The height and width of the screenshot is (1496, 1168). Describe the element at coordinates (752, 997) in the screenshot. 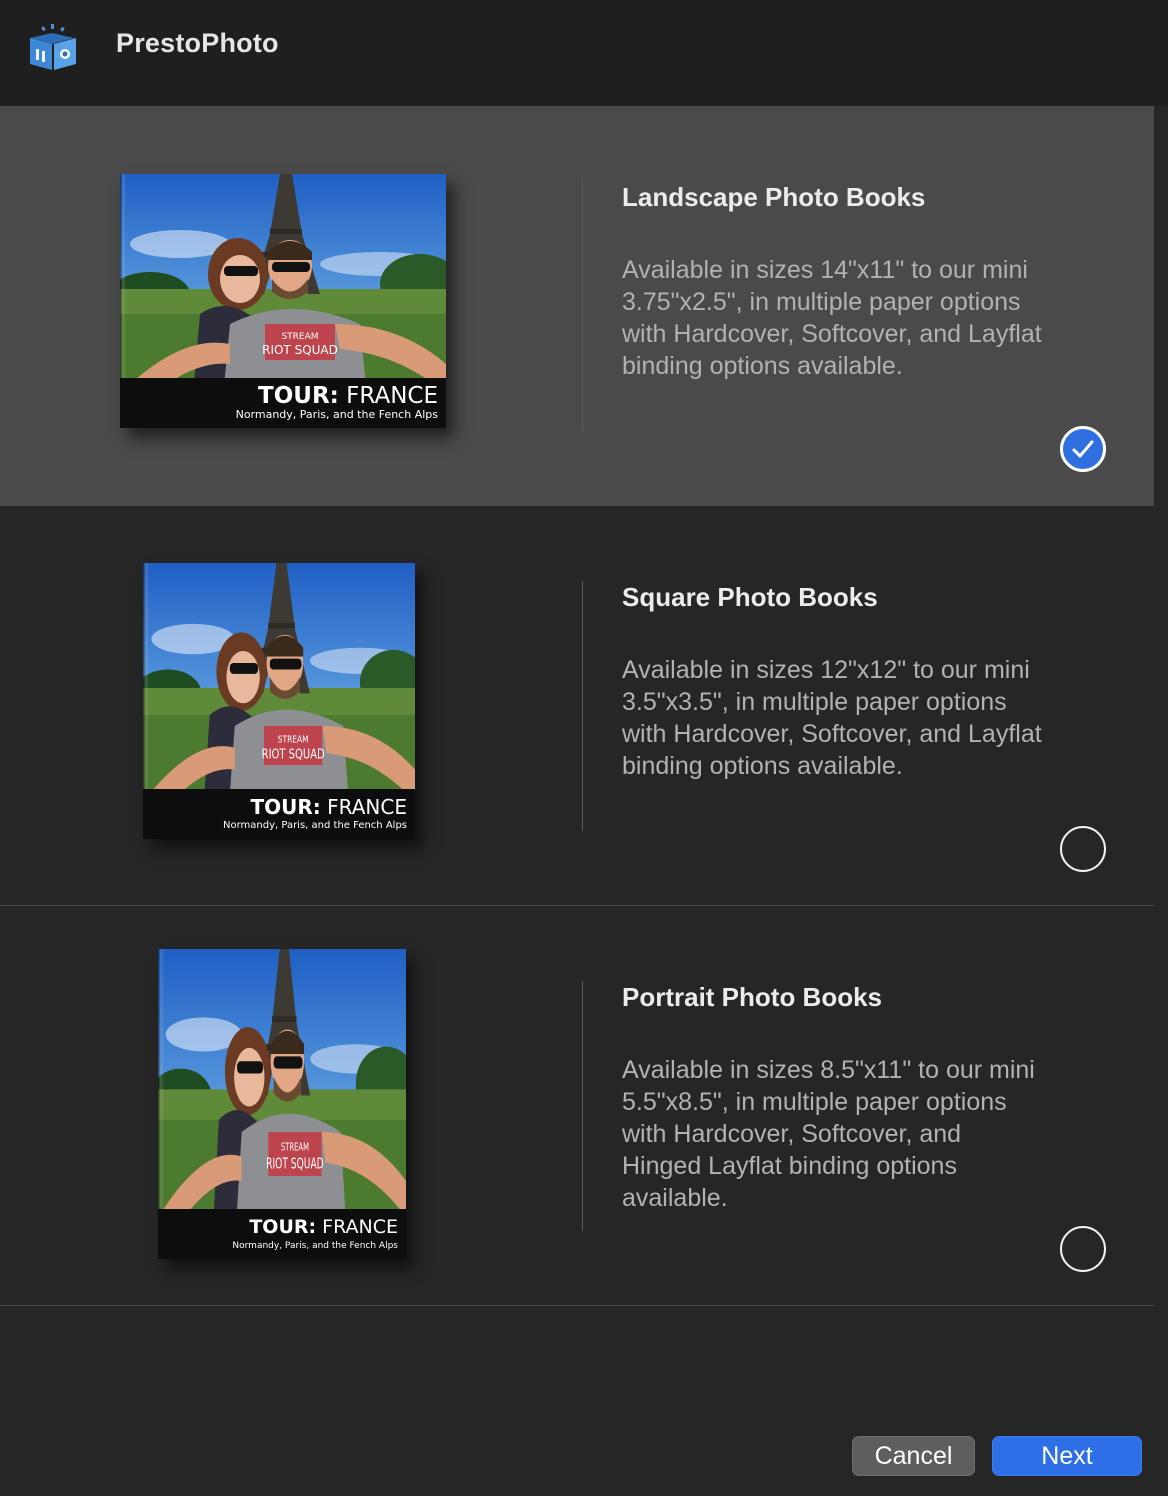

I see `option-title: Portrait Photo Books` at that location.